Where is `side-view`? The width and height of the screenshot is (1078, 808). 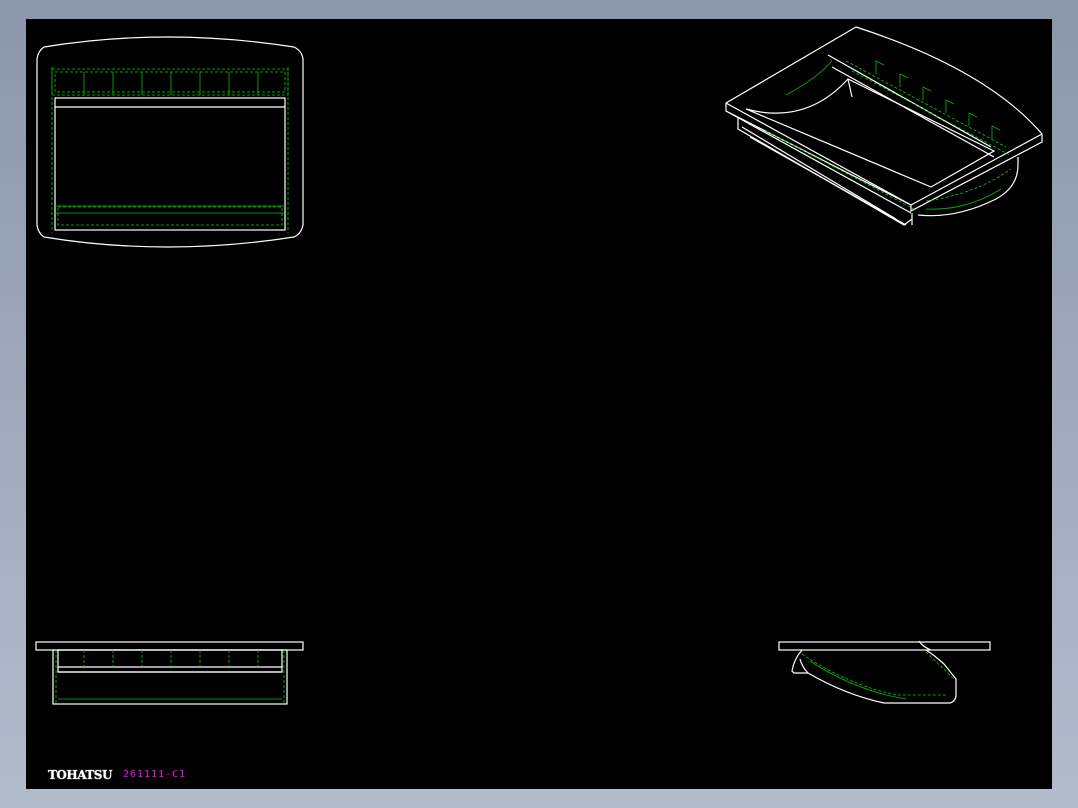
side-view is located at coordinates (884, 672).